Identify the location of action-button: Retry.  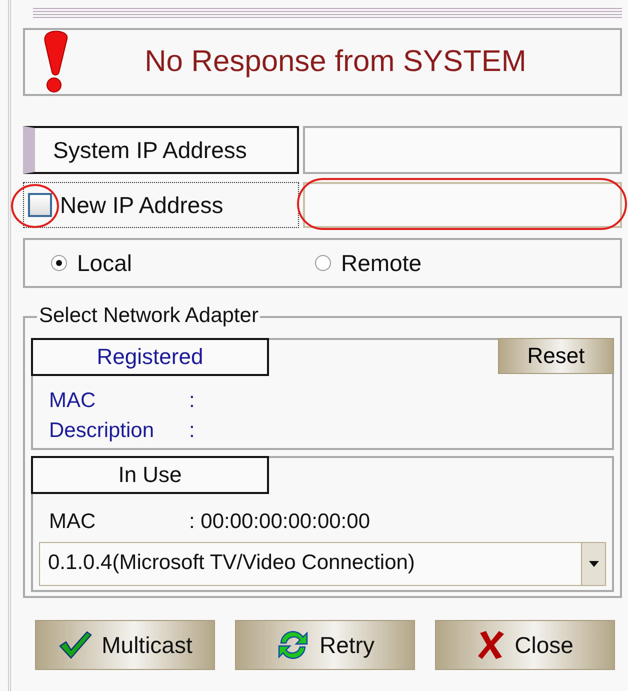
(325, 645).